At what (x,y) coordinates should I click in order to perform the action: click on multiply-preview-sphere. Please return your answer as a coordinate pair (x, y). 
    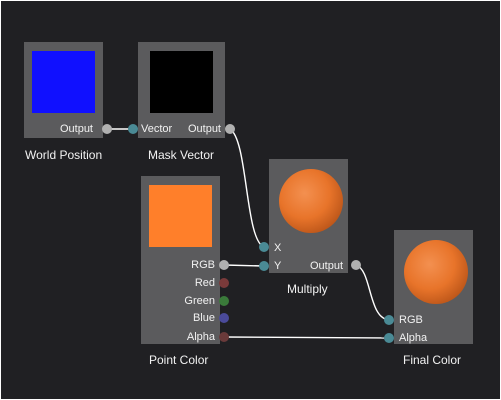
    Looking at the image, I should click on (311, 201).